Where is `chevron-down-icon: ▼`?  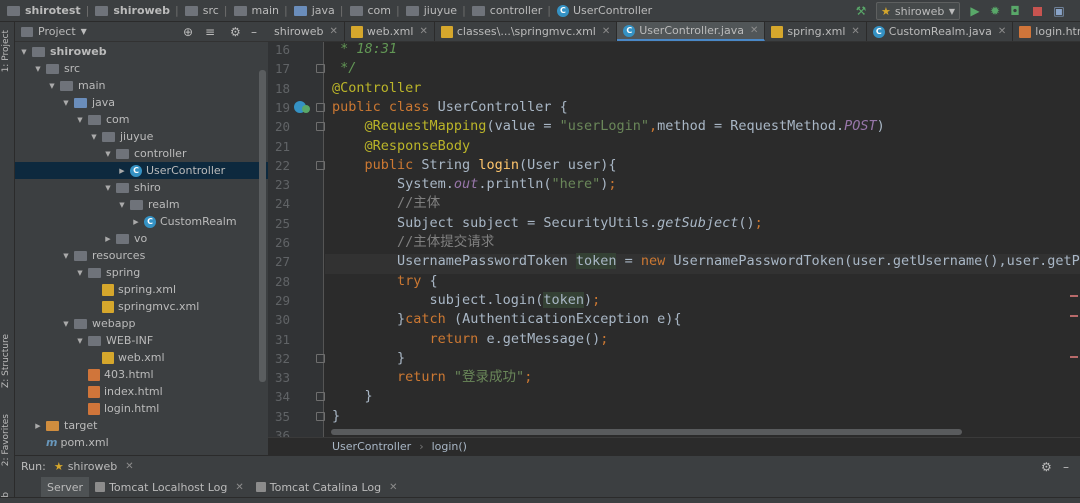
chevron-down-icon: ▼ is located at coordinates (84, 31).